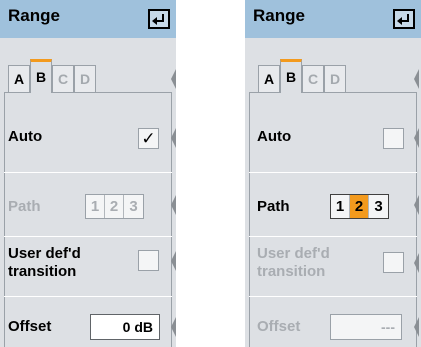 The height and width of the screenshot is (347, 421). I want to click on auto-checkbox: ✓, so click(148, 138).